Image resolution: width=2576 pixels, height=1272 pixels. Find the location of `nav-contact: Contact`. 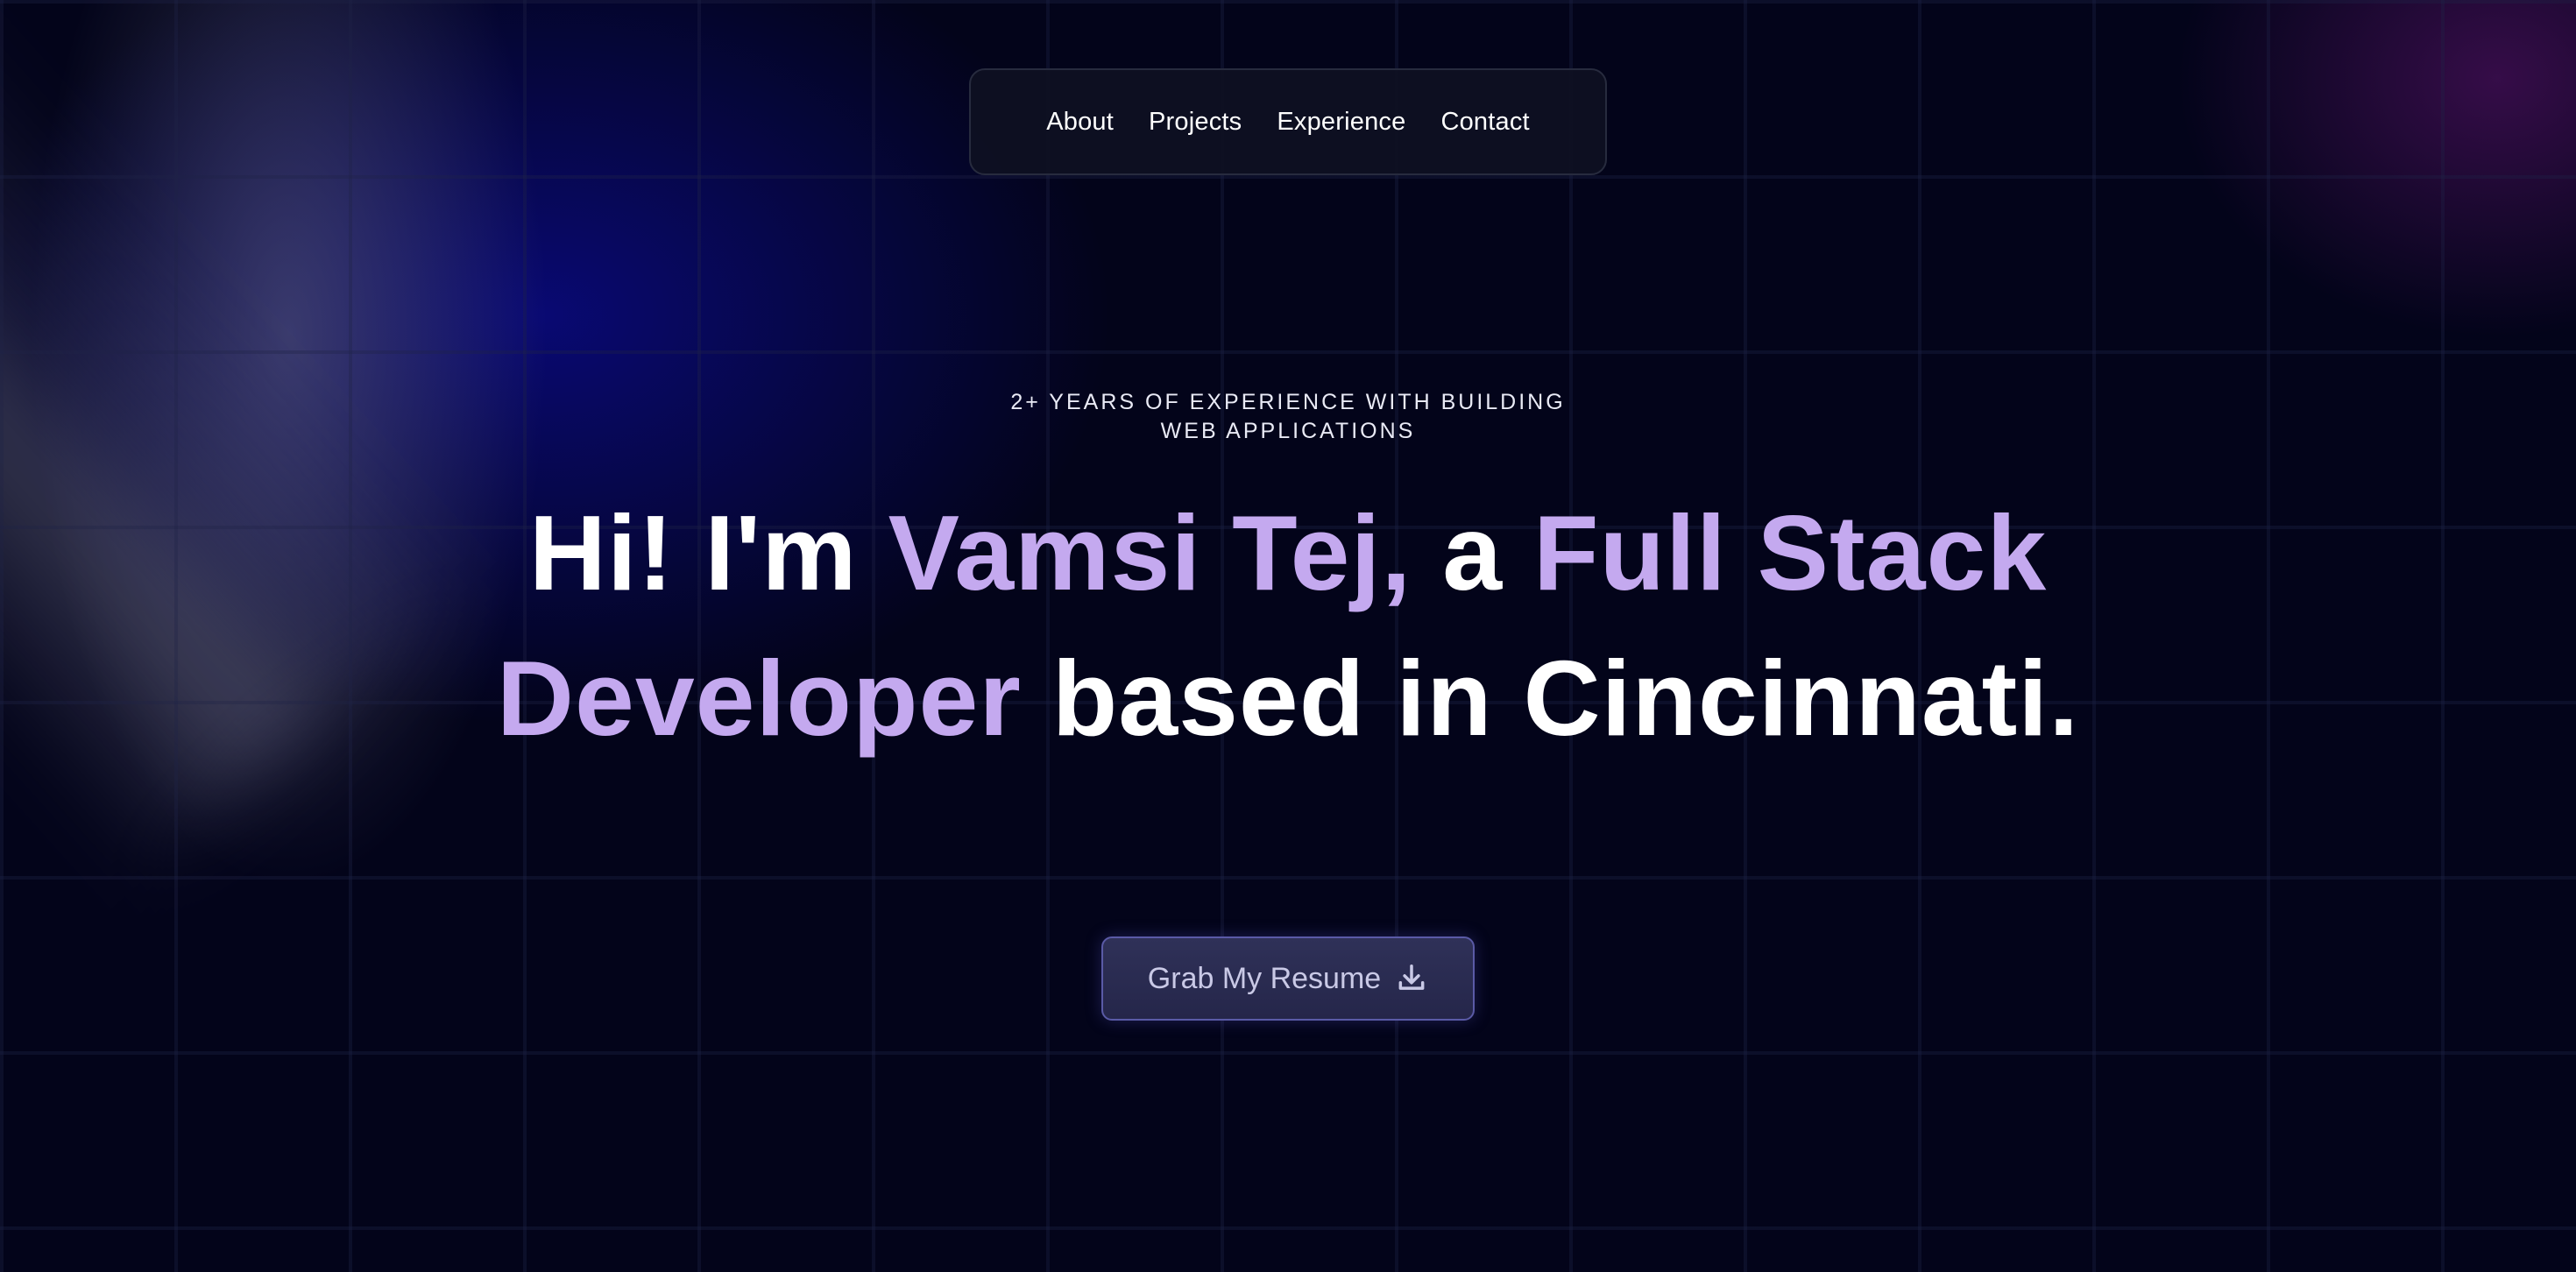

nav-contact: Contact is located at coordinates (1484, 122).